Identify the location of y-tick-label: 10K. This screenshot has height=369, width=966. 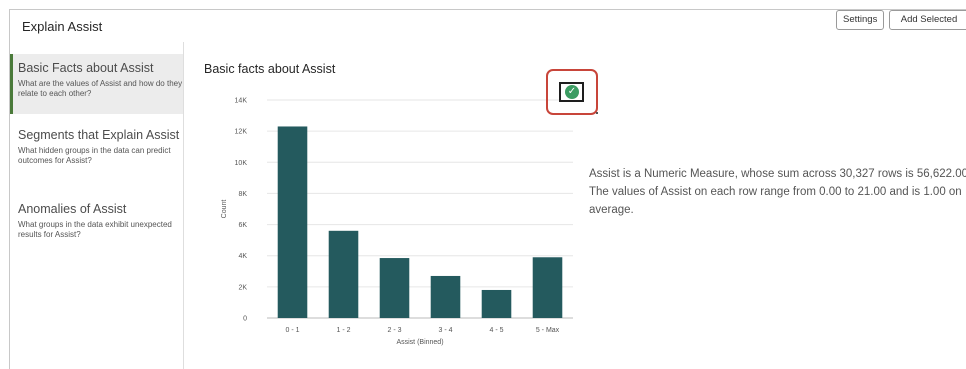
(241, 163).